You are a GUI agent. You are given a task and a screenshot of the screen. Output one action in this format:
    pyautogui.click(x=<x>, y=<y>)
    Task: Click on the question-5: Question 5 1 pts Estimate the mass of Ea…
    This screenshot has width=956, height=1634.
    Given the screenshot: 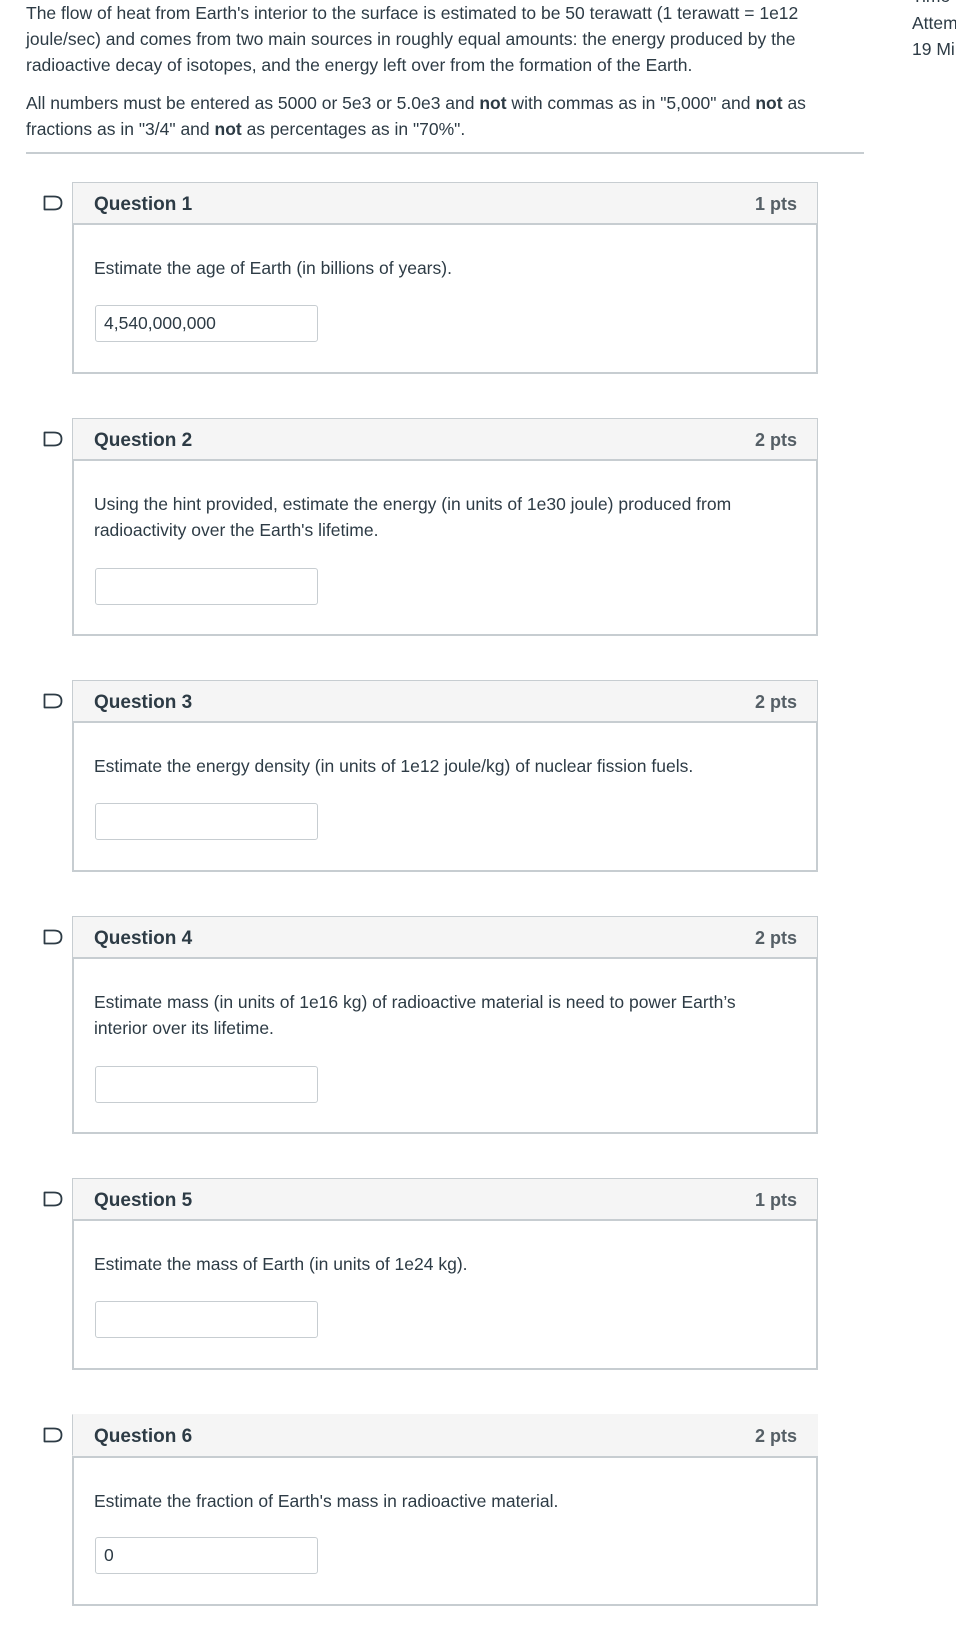 What is the action you would take?
    pyautogui.click(x=430, y=1274)
    